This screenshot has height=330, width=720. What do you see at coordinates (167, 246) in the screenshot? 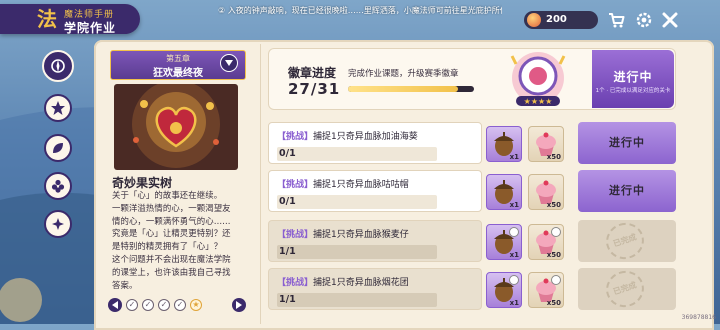
I see `story-line: 是特别的精灵拥有了「心」？` at bounding box center [167, 246].